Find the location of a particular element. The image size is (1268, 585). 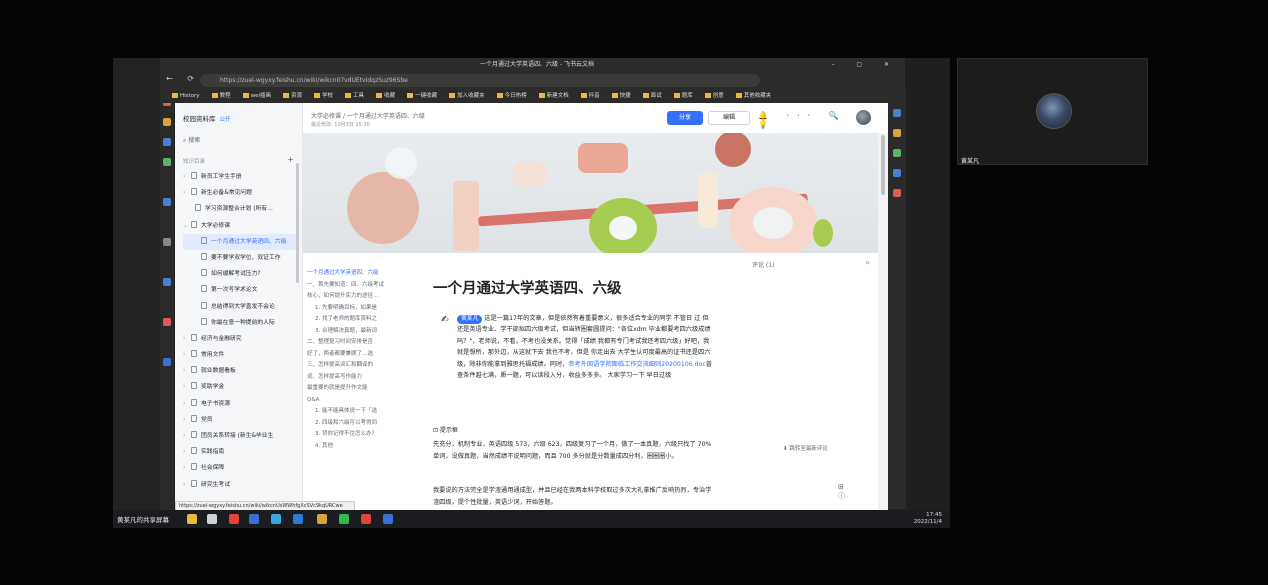

outline-item: 2. 四级和六级可以考得同 is located at coordinates (354, 424).